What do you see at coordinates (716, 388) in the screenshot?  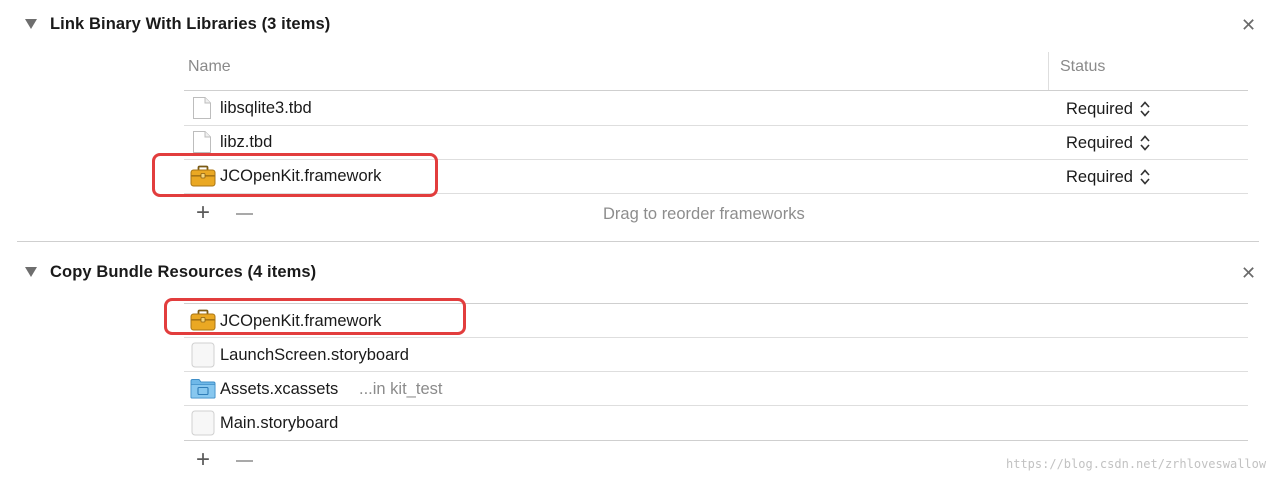 I see `table-row: Assets.xcassets ...in kit_test` at bounding box center [716, 388].